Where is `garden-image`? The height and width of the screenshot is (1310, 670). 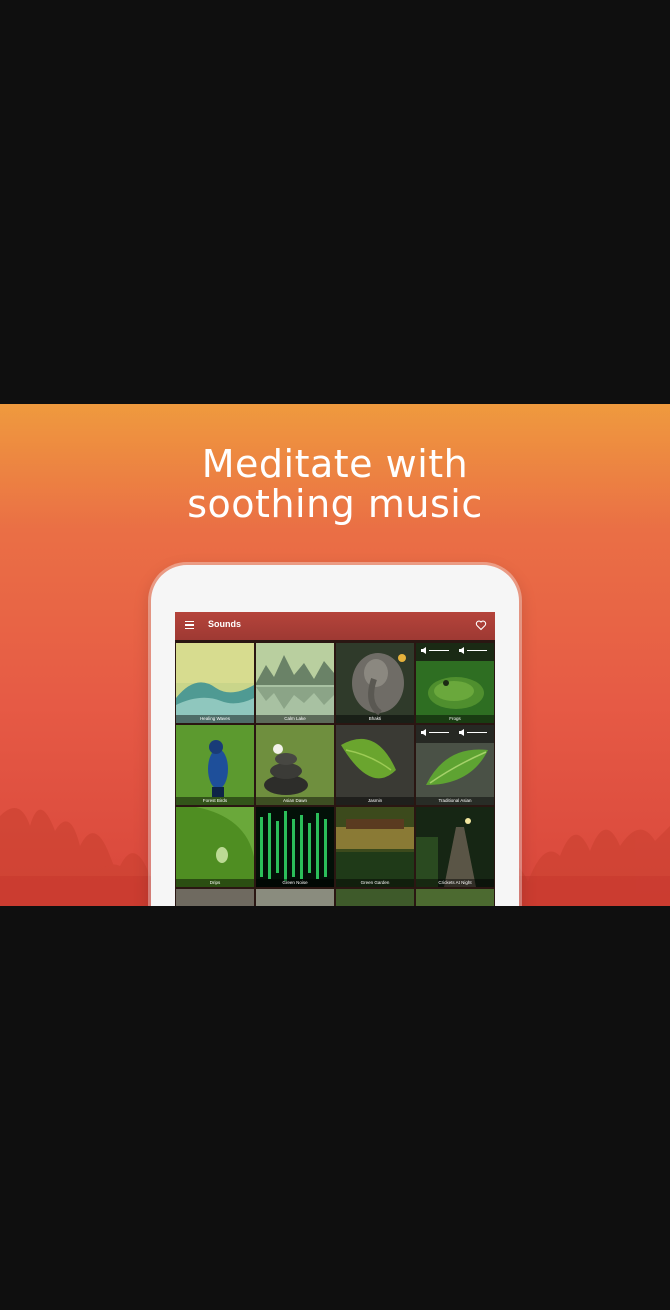
garden-image is located at coordinates (375, 847).